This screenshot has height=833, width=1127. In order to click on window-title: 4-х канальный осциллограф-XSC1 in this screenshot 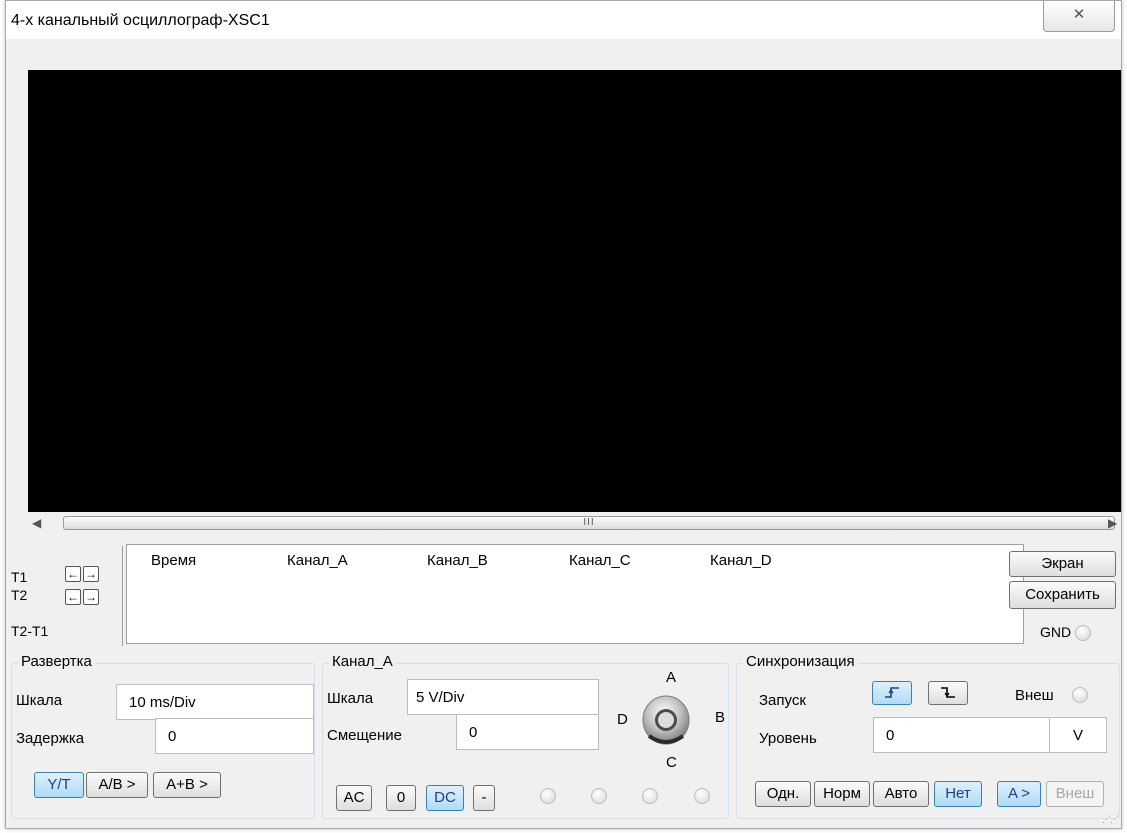, I will do `click(140, 20)`.